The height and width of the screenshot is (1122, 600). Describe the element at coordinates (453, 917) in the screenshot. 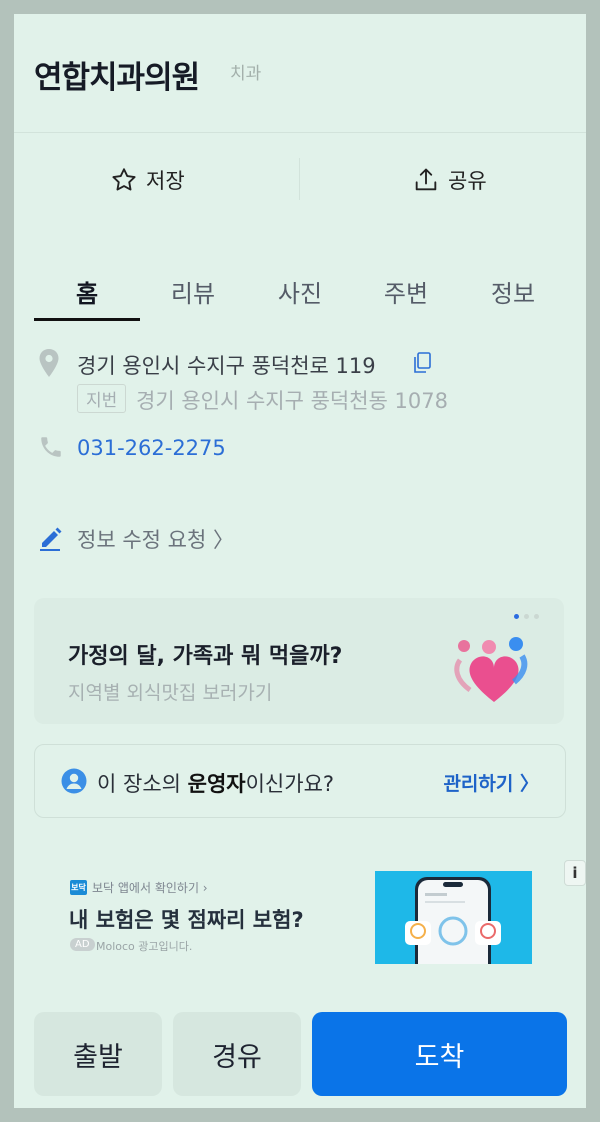

I see `ad-phone-image` at that location.